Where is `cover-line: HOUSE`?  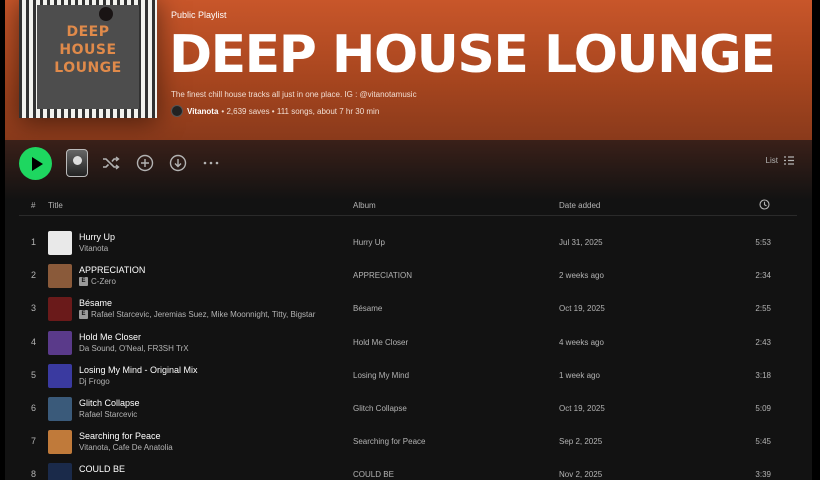
cover-line: HOUSE is located at coordinates (88, 50).